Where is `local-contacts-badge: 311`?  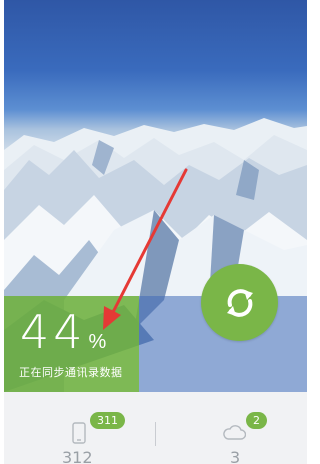
local-contacts-badge: 311 is located at coordinates (107, 420).